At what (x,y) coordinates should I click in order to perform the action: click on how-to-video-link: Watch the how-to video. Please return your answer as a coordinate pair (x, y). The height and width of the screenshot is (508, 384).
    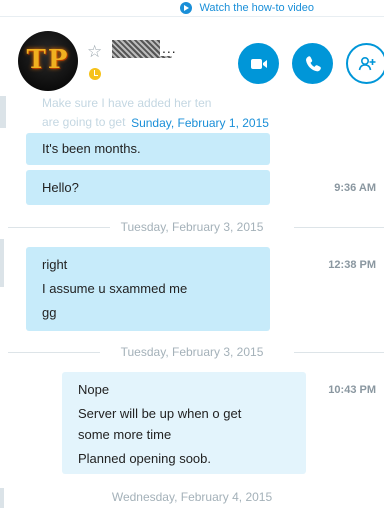
    Looking at the image, I should click on (247, 8).